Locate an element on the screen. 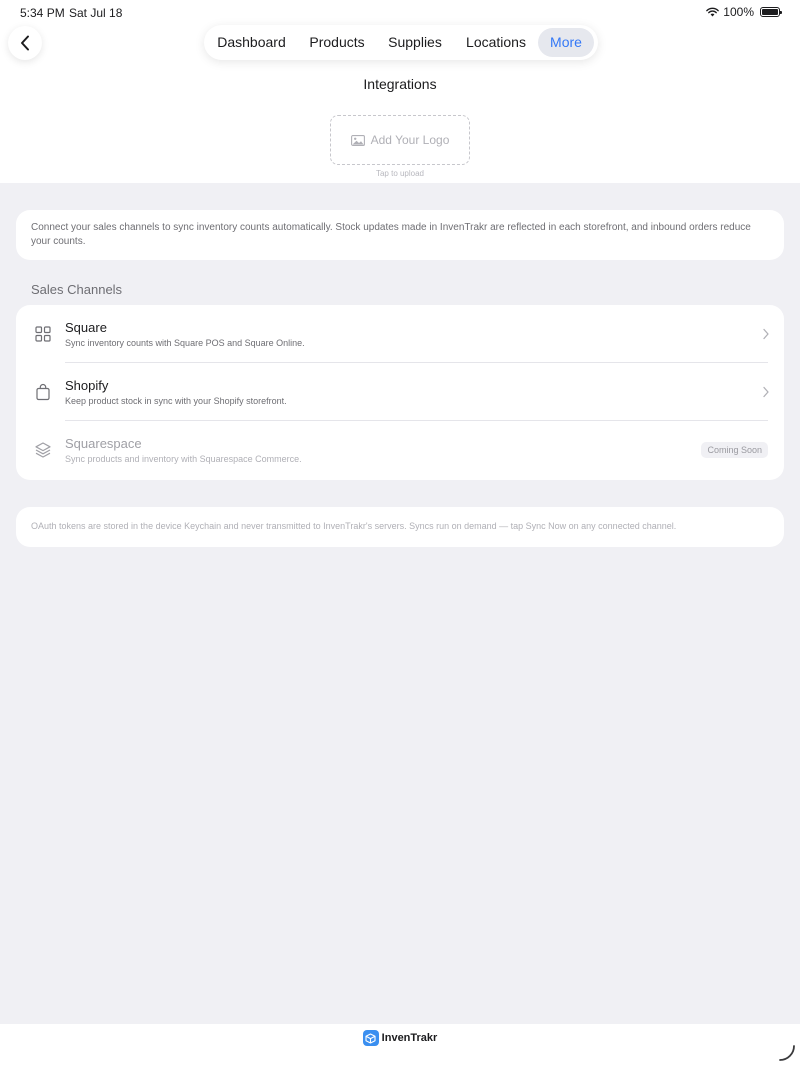 This screenshot has height=1067, width=800. tab-dashboard: Dashboard is located at coordinates (251, 42).